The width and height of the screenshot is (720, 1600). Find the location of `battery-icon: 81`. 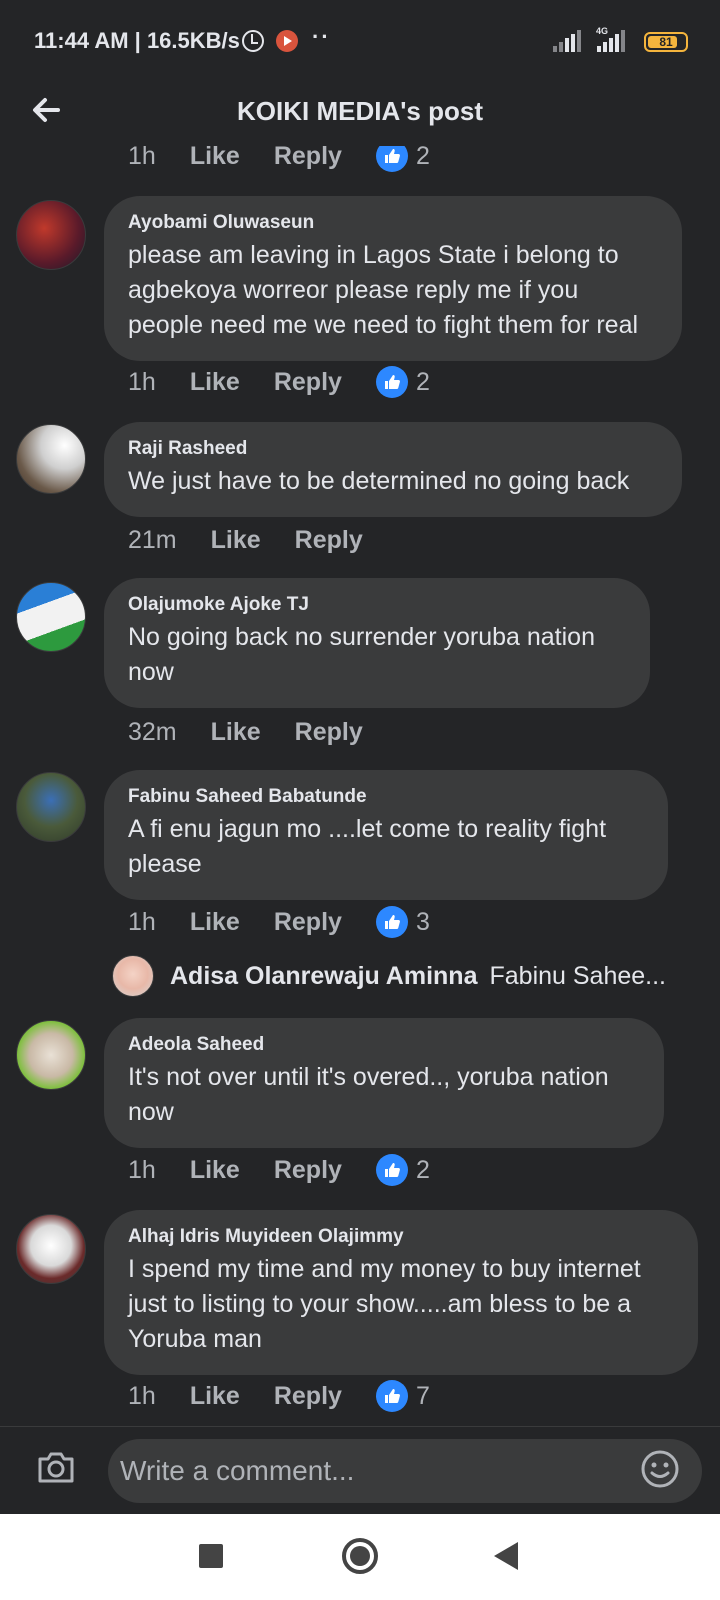

battery-icon: 81 is located at coordinates (666, 42).